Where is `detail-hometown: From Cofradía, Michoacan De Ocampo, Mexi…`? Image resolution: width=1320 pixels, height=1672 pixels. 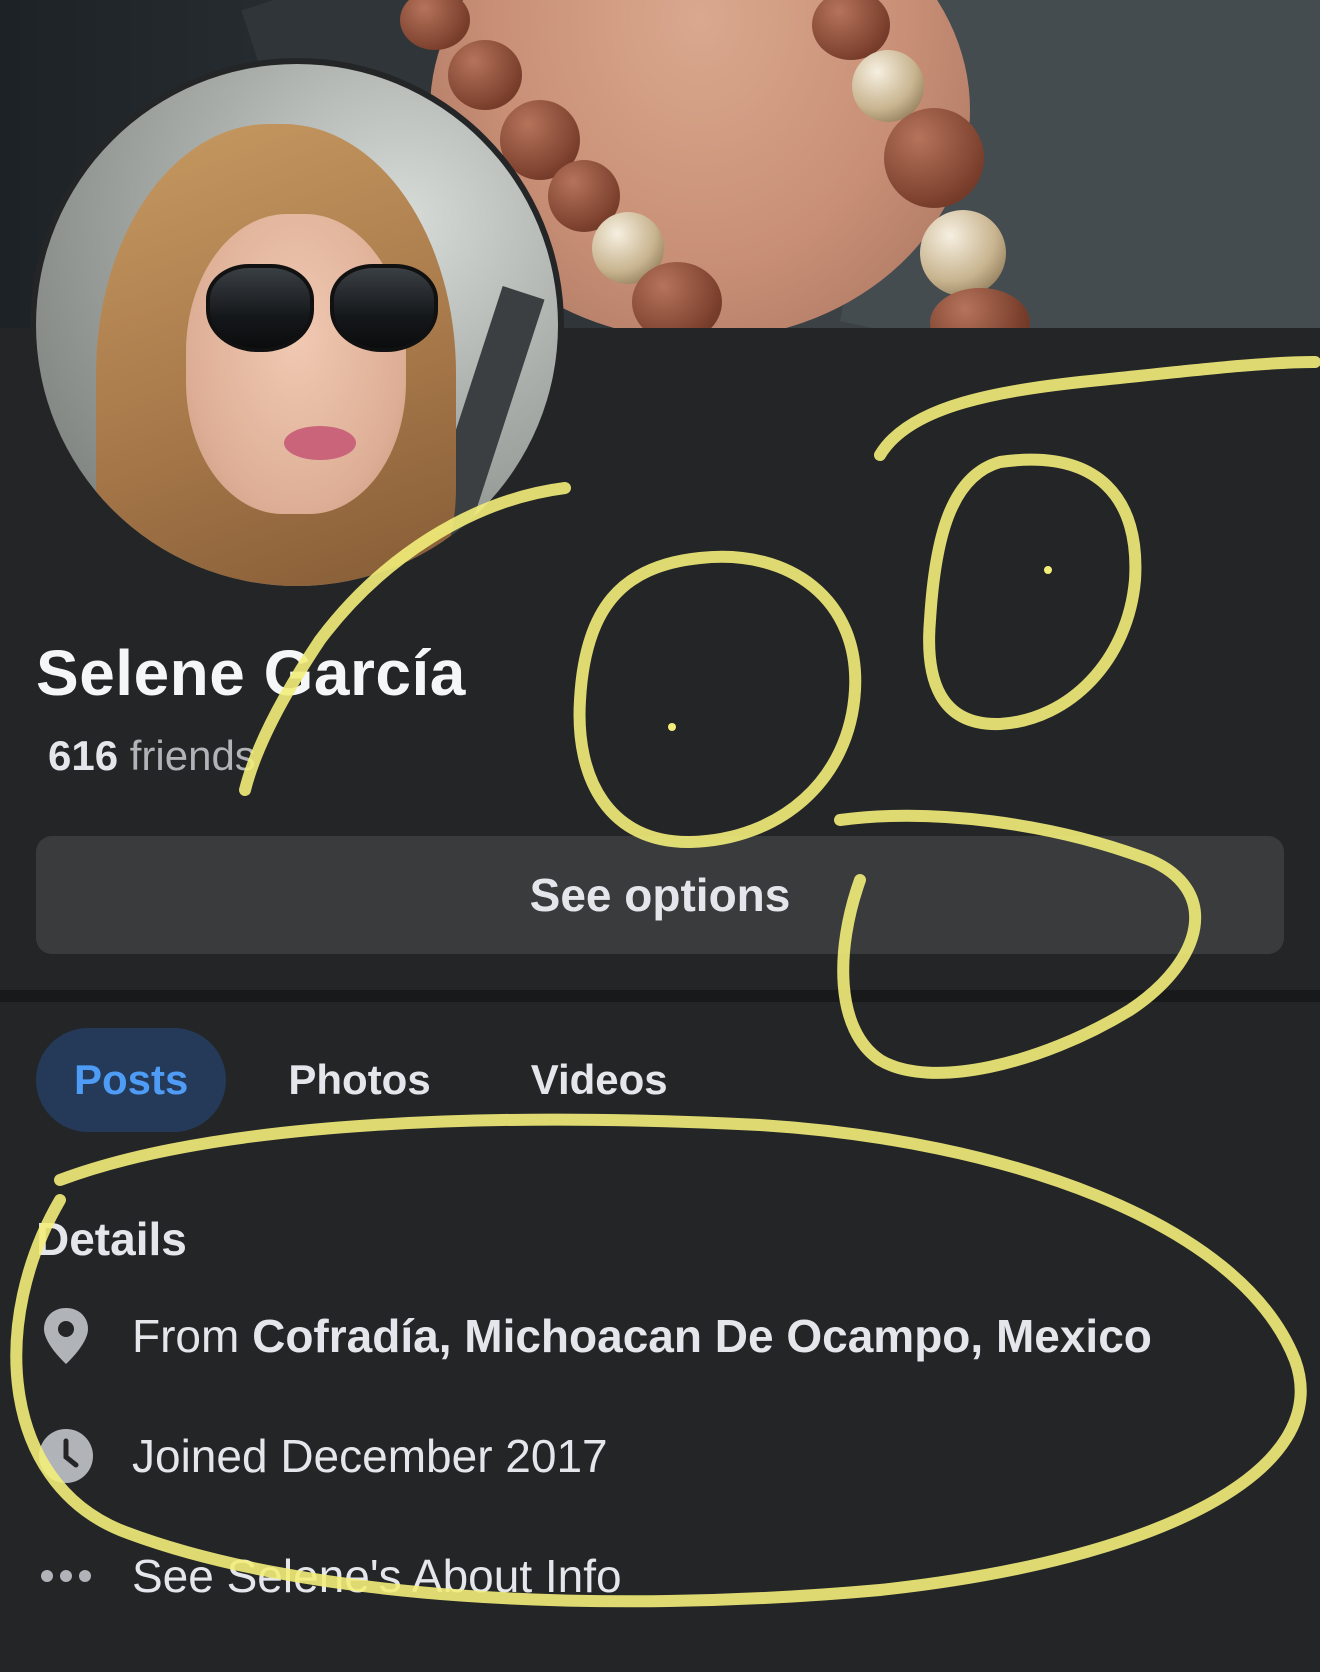
detail-hometown: From Cofradía, Michoacan De Ocampo, Mexi… is located at coordinates (594, 1336).